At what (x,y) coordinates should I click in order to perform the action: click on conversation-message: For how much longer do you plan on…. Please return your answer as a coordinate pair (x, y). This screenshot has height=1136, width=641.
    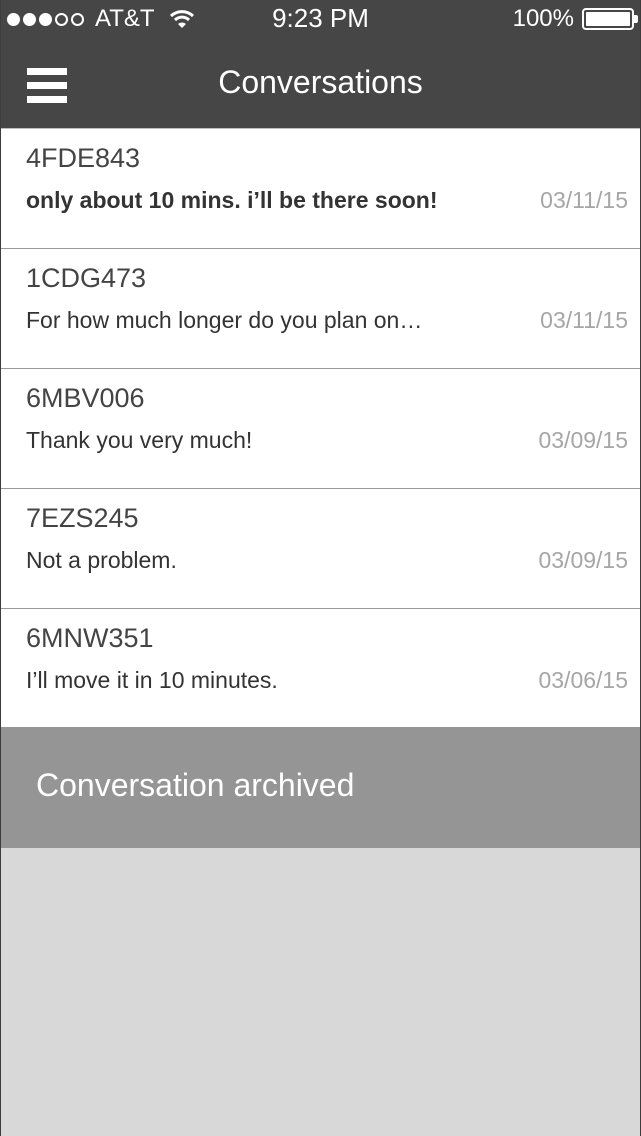
    Looking at the image, I should click on (224, 320).